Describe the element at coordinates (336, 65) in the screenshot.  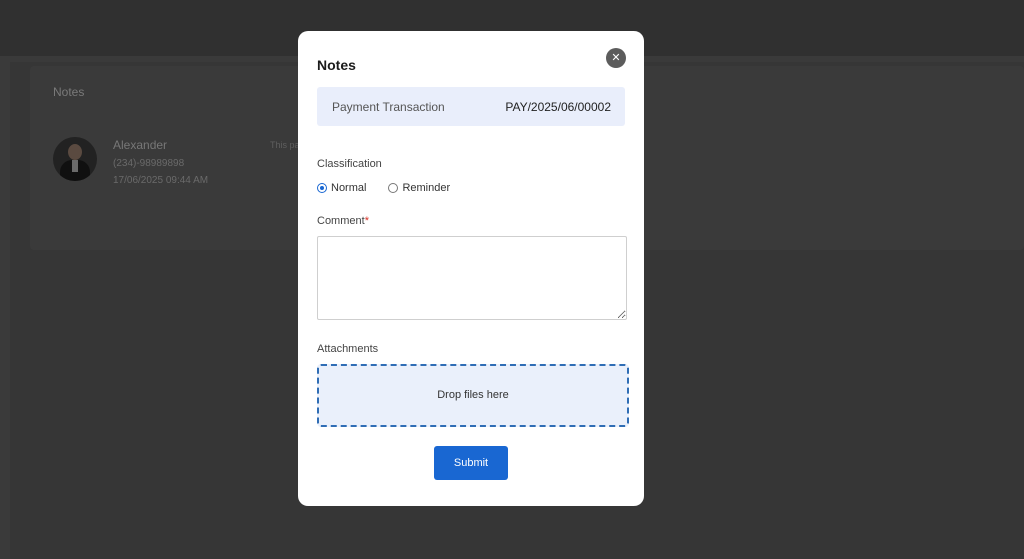
I see `modal-title: Notes` at that location.